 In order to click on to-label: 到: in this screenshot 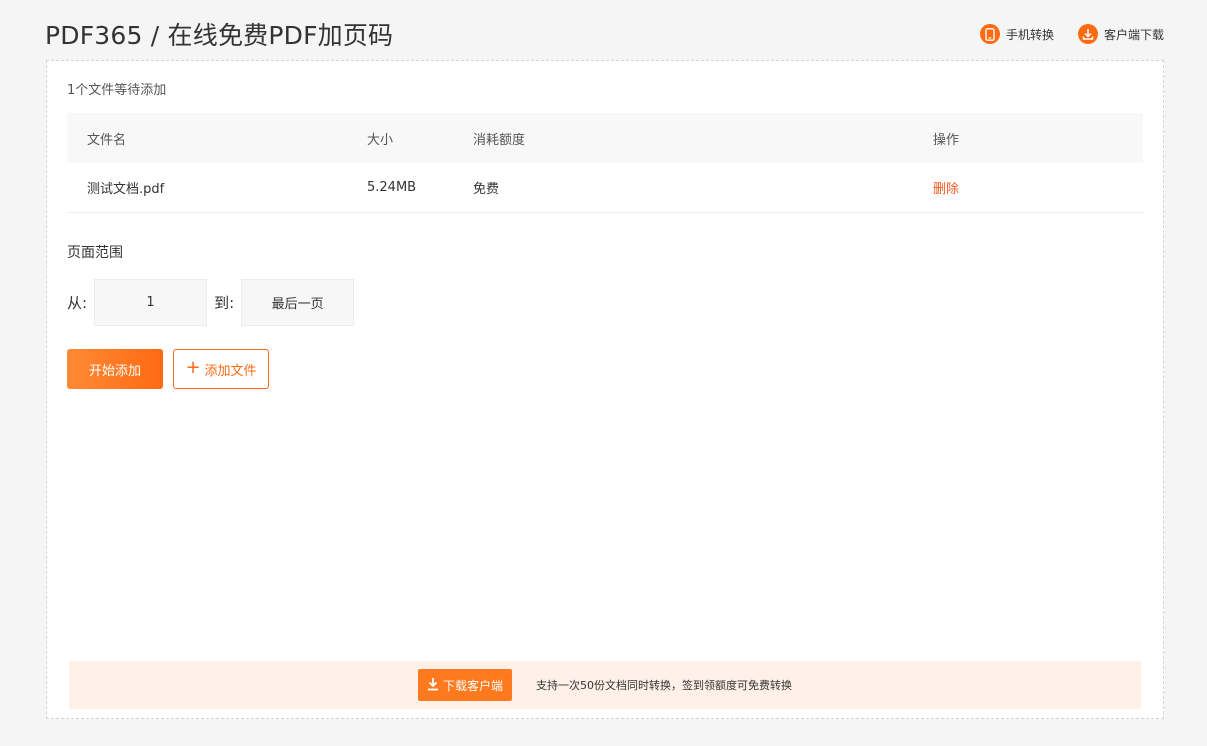, I will do `click(224, 303)`.